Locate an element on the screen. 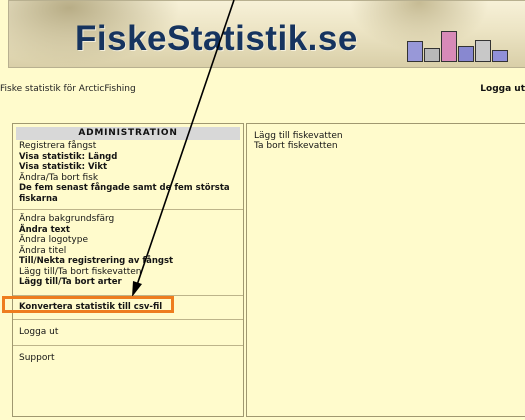 Image resolution: width=525 pixels, height=420 pixels. menu-item-setting-2: Ändra logotype is located at coordinates (128, 240).